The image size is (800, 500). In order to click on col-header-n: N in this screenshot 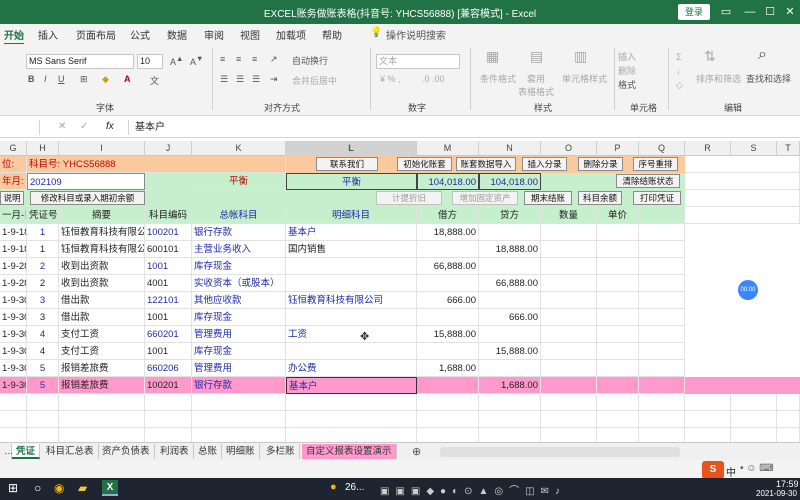, I will do `click(510, 148)`.